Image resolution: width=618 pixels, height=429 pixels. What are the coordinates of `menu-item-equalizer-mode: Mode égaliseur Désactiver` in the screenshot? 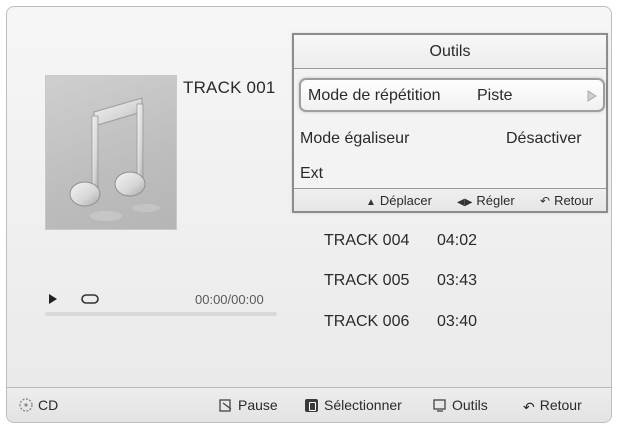 It's located at (453, 139).